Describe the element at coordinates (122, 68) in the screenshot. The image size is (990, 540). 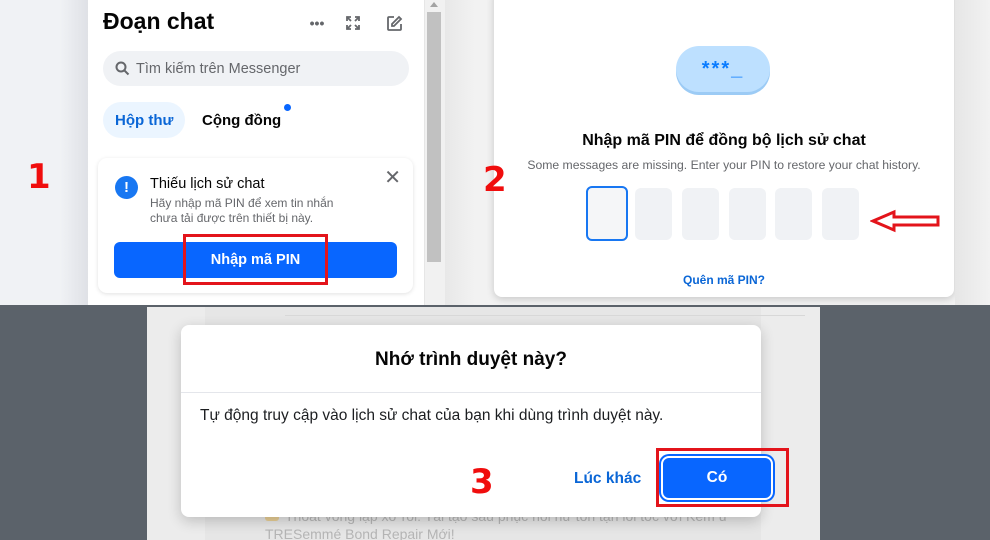
I see `search-icon` at that location.